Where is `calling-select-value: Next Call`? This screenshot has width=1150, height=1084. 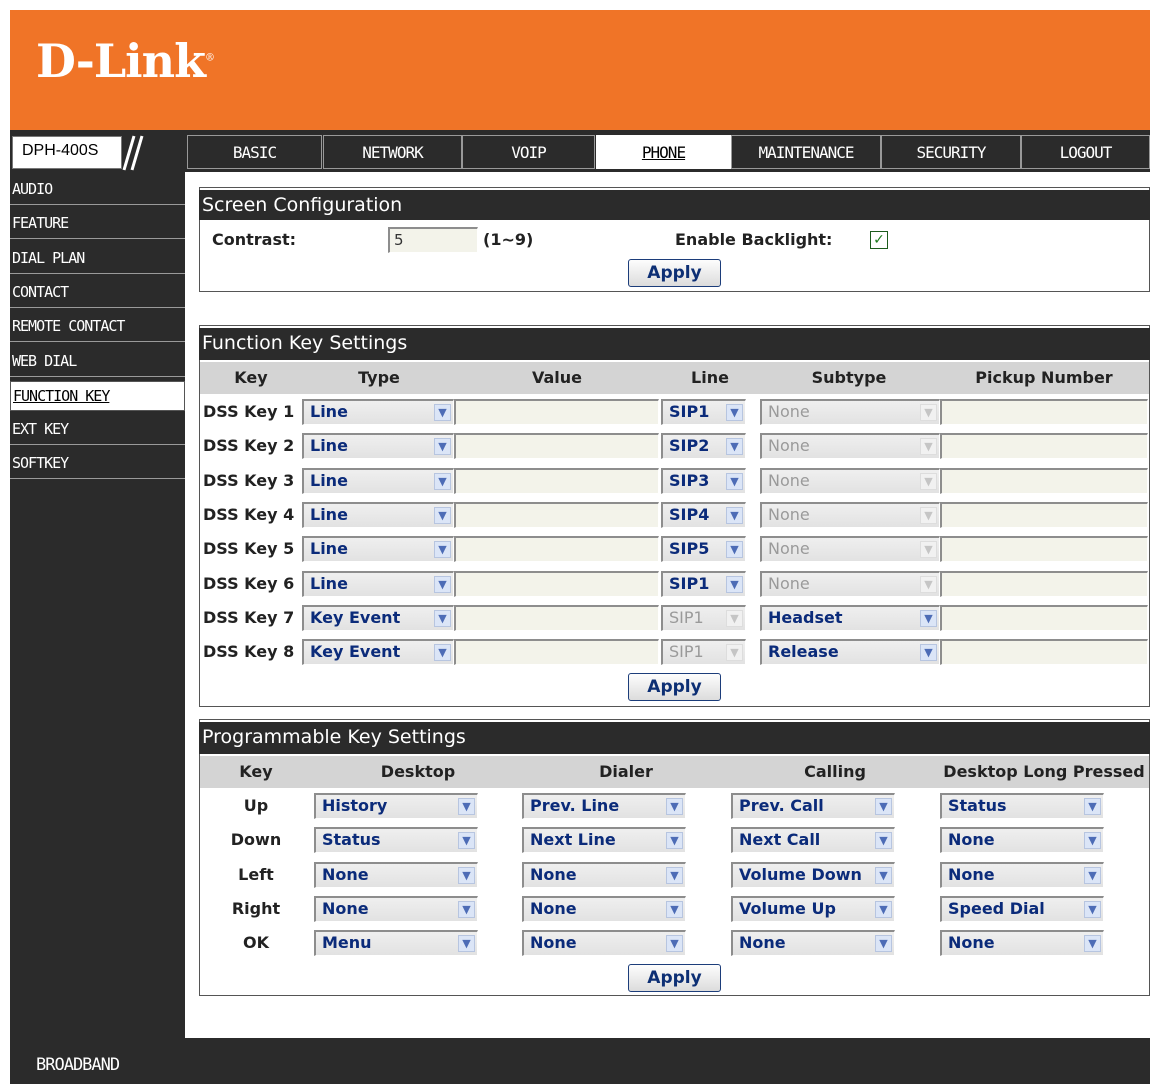 calling-select-value: Next Call is located at coordinates (780, 840).